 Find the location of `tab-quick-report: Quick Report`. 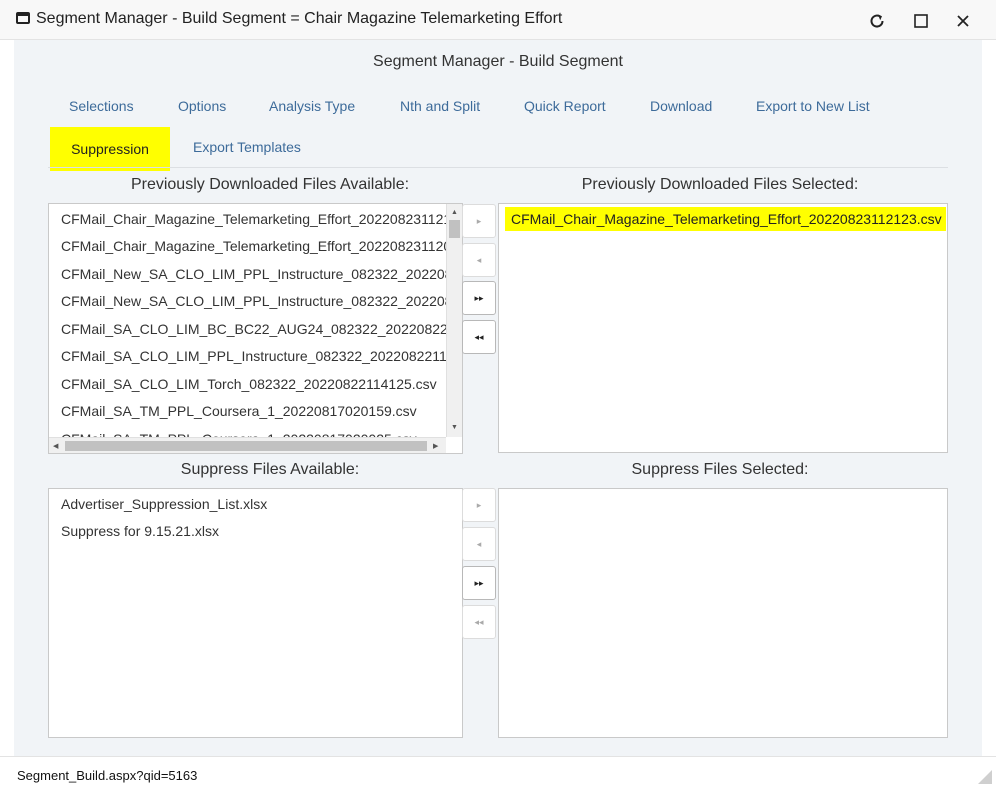

tab-quick-report: Quick Report is located at coordinates (565, 106).